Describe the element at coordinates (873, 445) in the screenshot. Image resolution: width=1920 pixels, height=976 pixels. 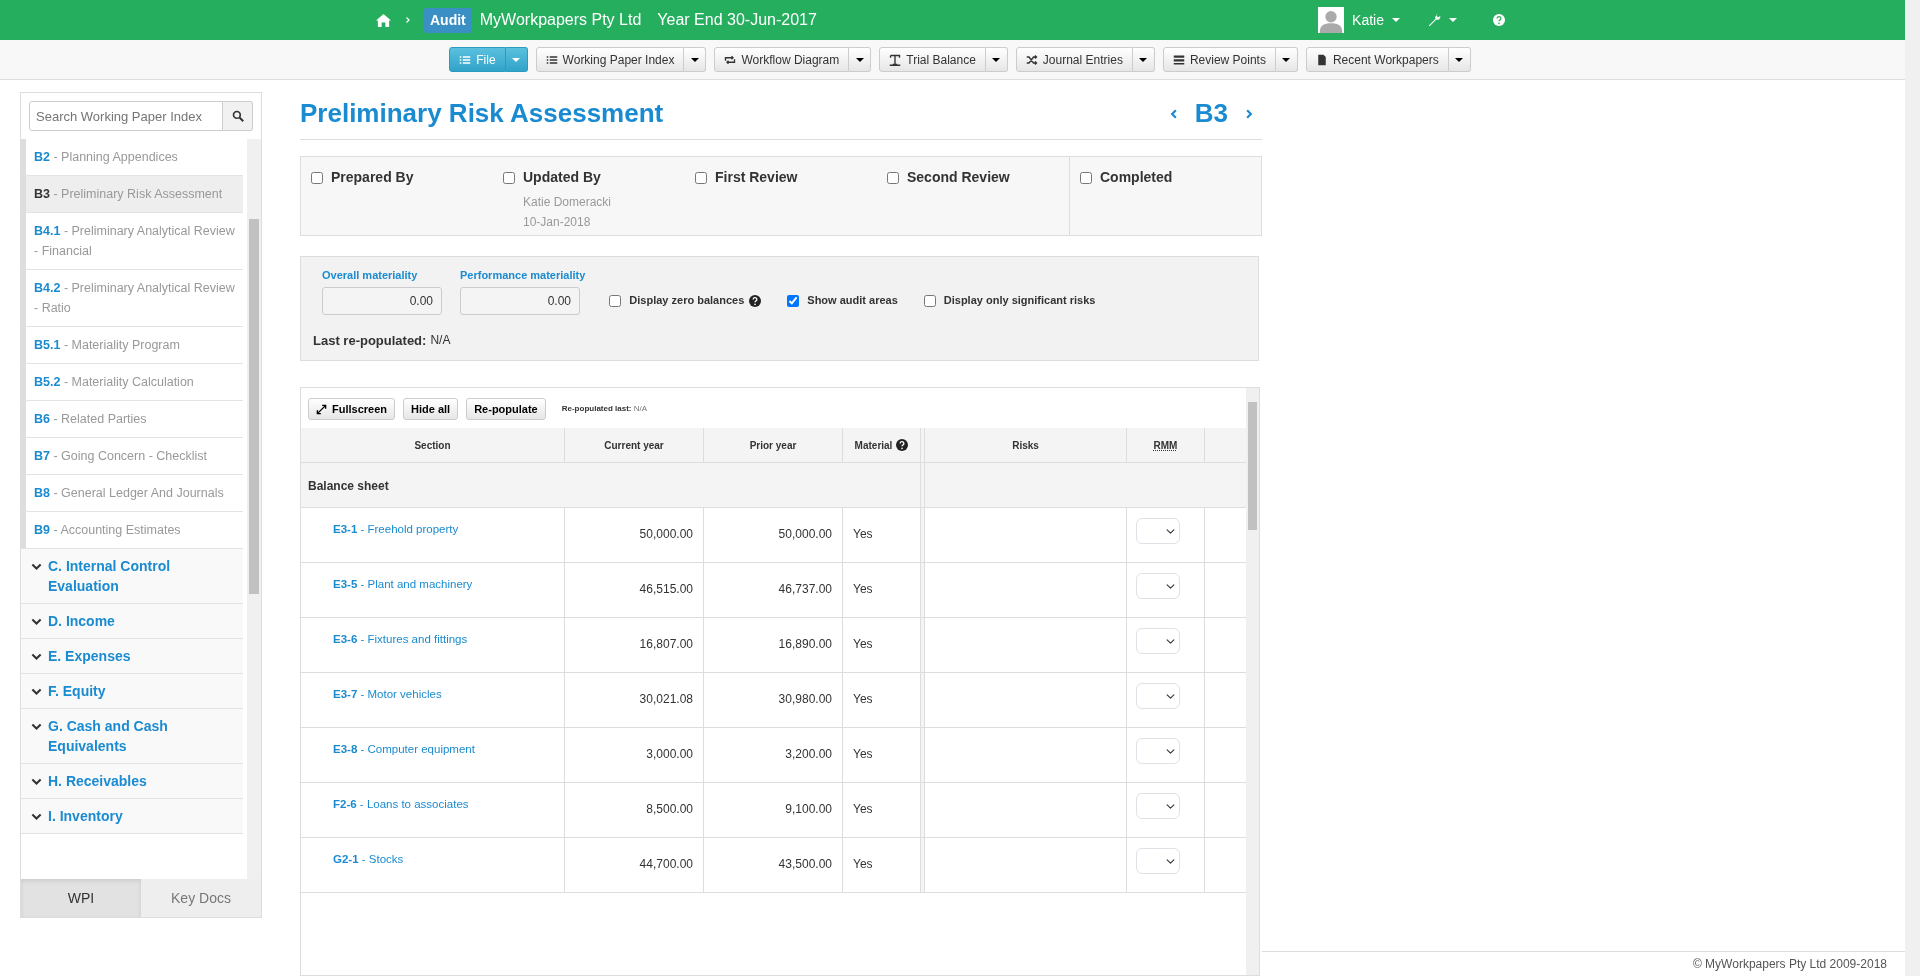
I see `column-header: Material` at that location.